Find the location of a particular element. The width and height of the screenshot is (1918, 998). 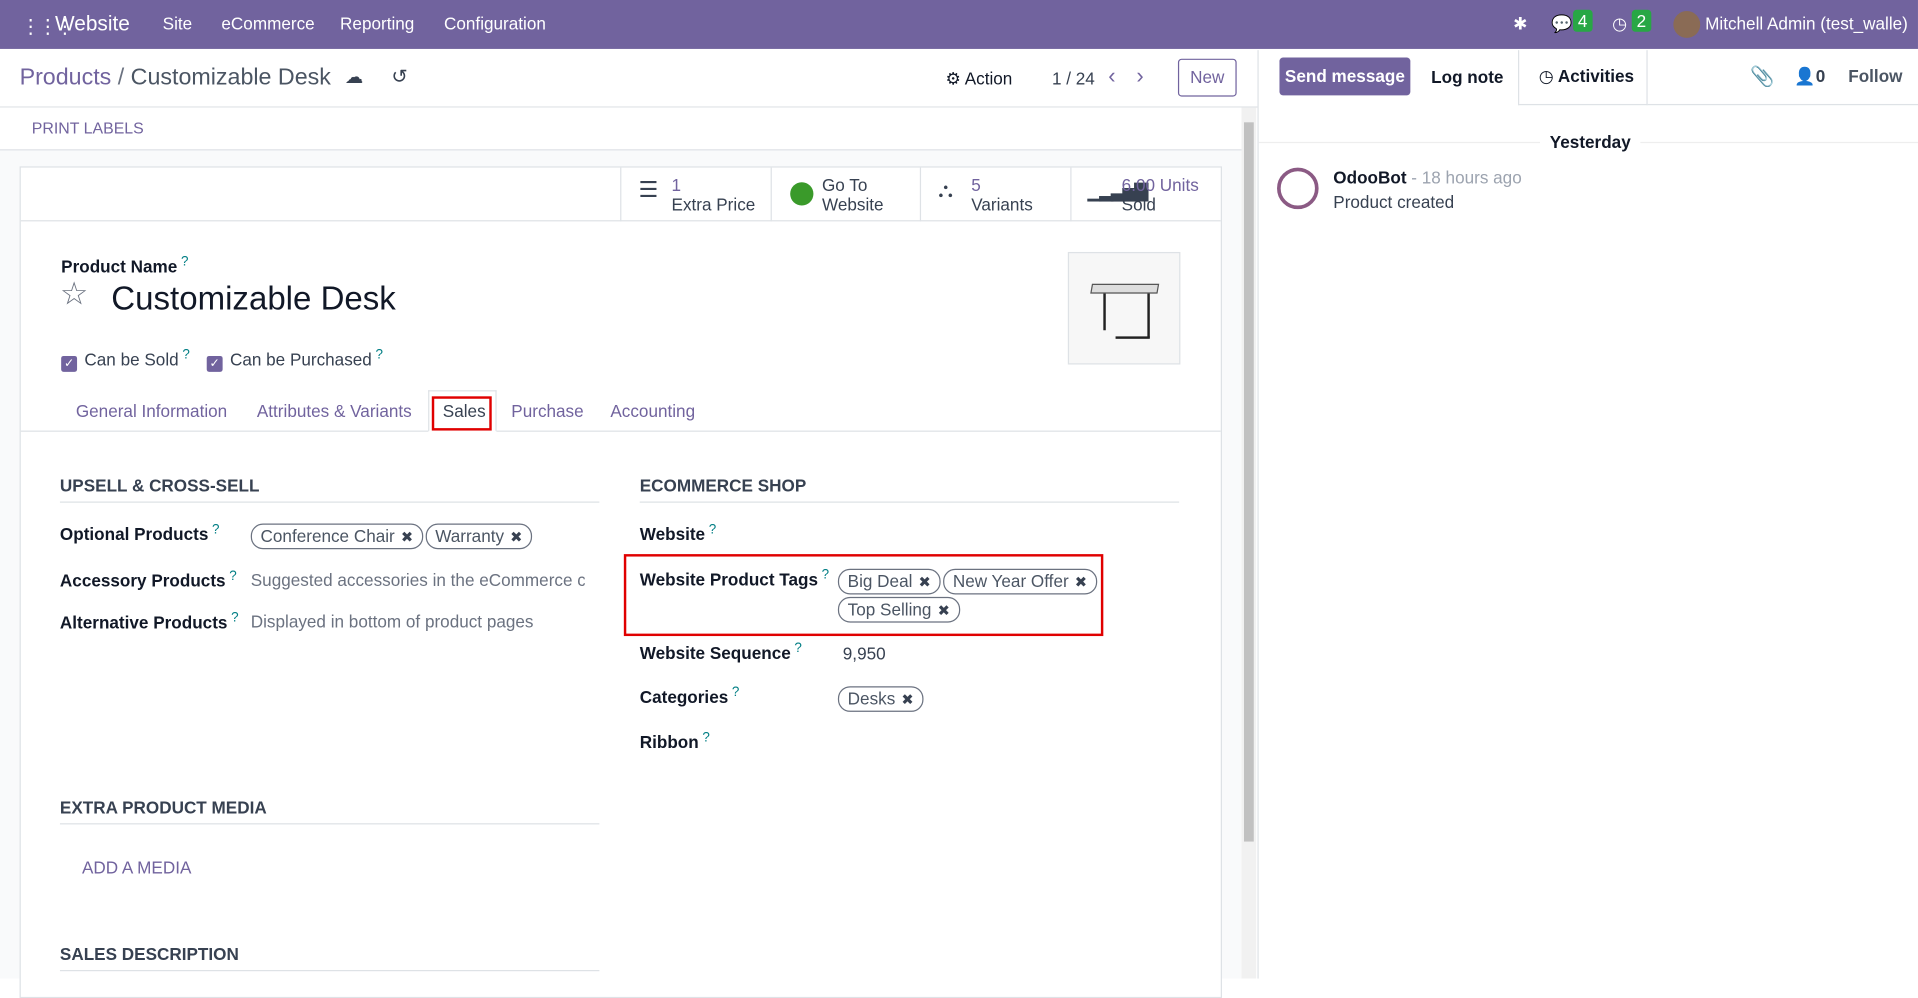

follow-button: Follow is located at coordinates (1875, 76).